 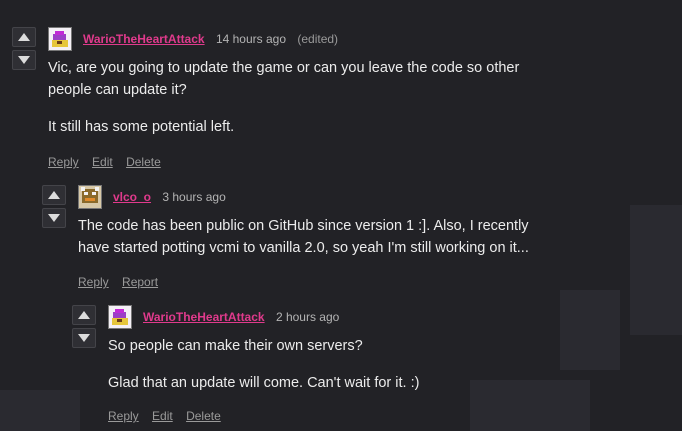 I want to click on comment-text: people can update it?, so click(x=117, y=90).